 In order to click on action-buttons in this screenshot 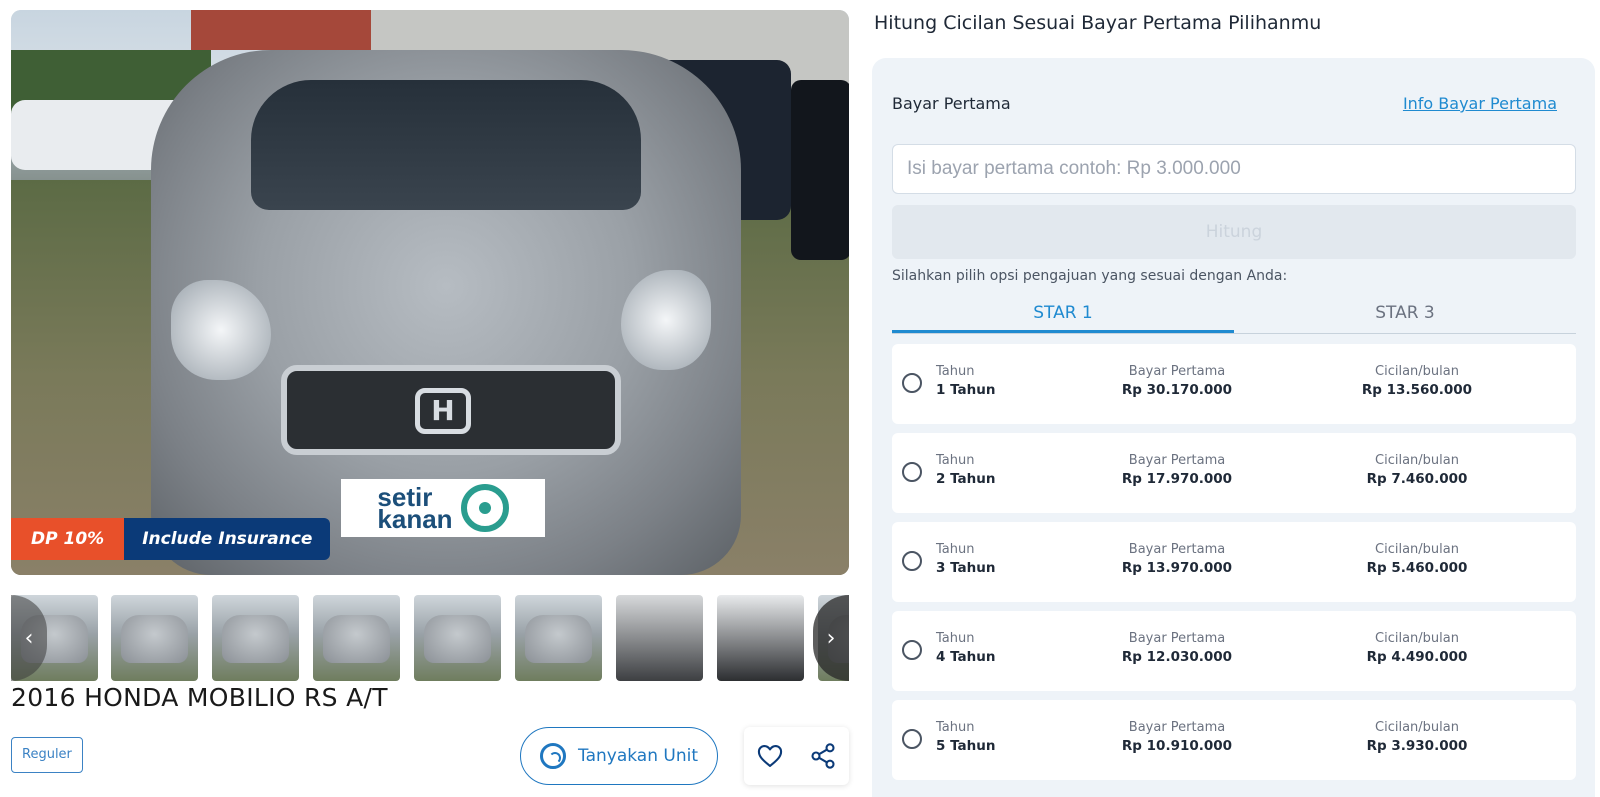, I will do `click(796, 756)`.